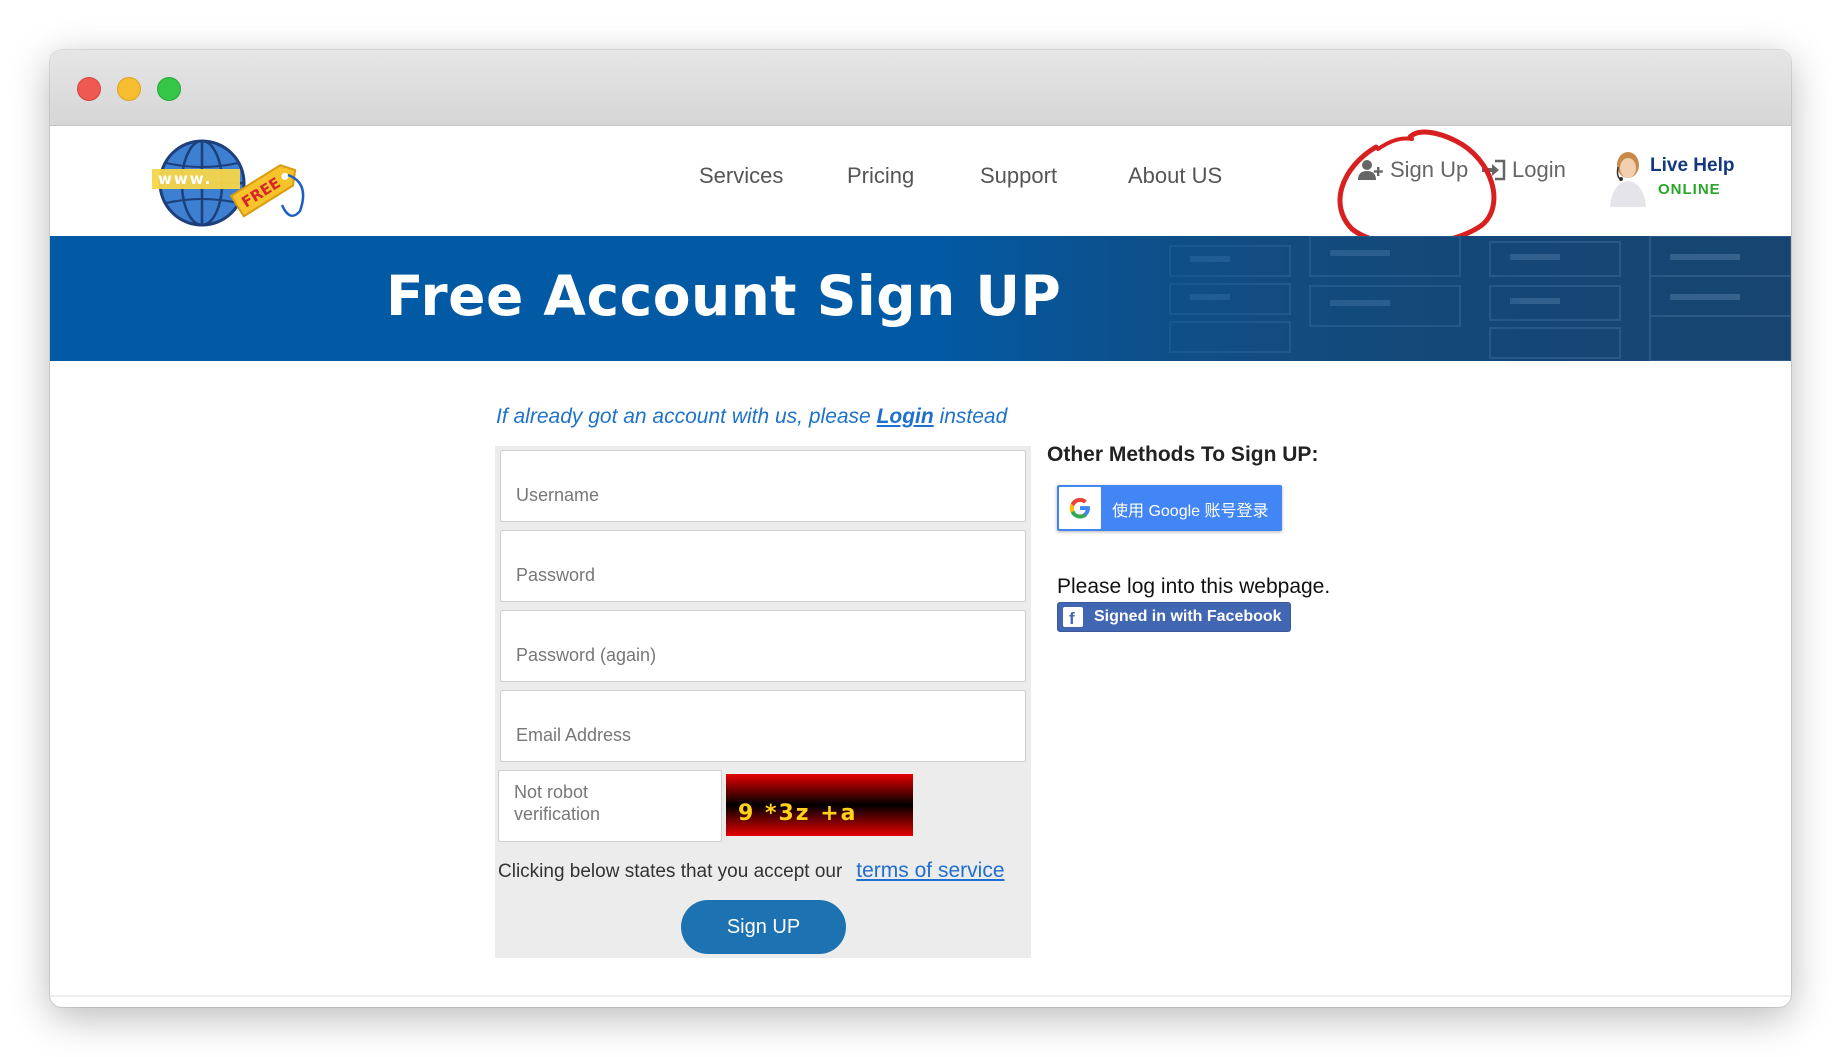  What do you see at coordinates (89, 89) in the screenshot?
I see `close-window-button` at bounding box center [89, 89].